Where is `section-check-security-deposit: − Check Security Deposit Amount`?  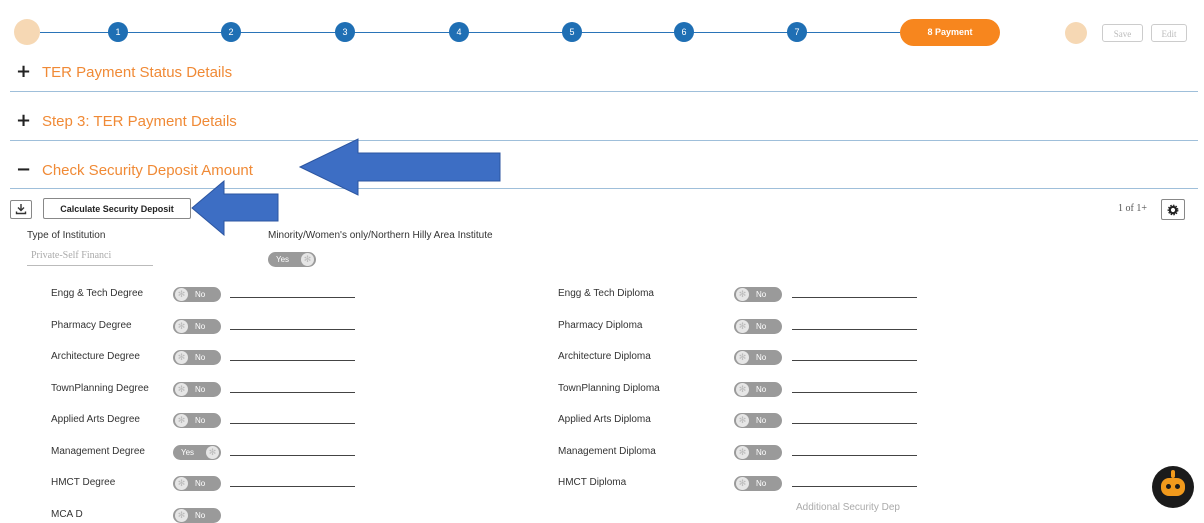
section-check-security-deposit: − Check Security Deposit Amount is located at coordinates (134, 170).